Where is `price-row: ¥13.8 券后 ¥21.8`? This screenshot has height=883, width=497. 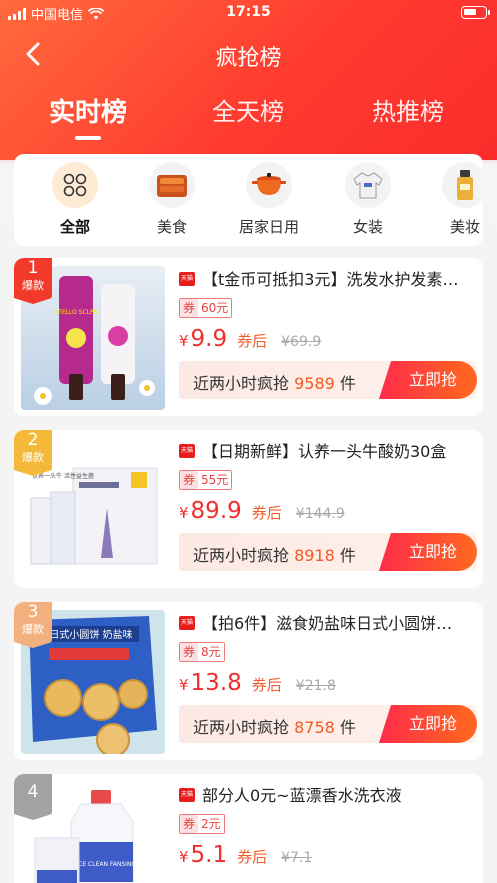 price-row: ¥13.8 券后 ¥21.8 is located at coordinates (257, 683).